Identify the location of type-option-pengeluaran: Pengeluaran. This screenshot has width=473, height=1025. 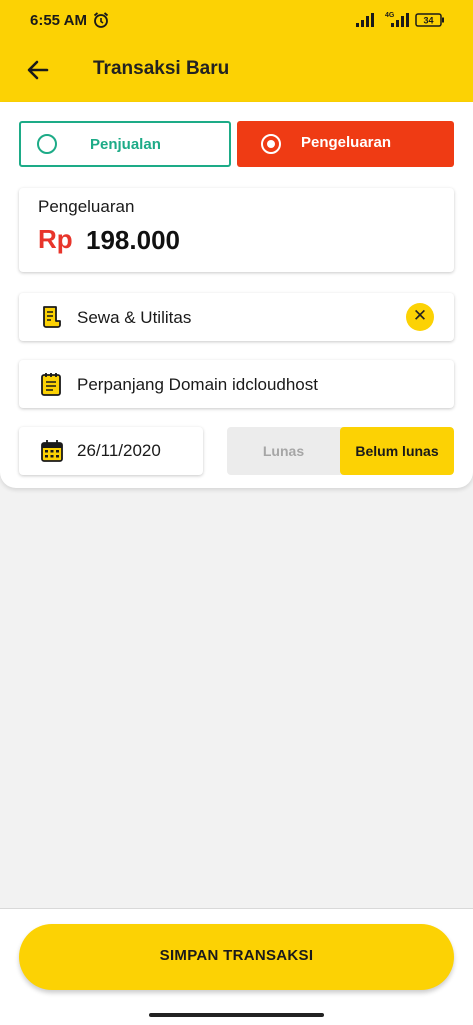
(345, 144).